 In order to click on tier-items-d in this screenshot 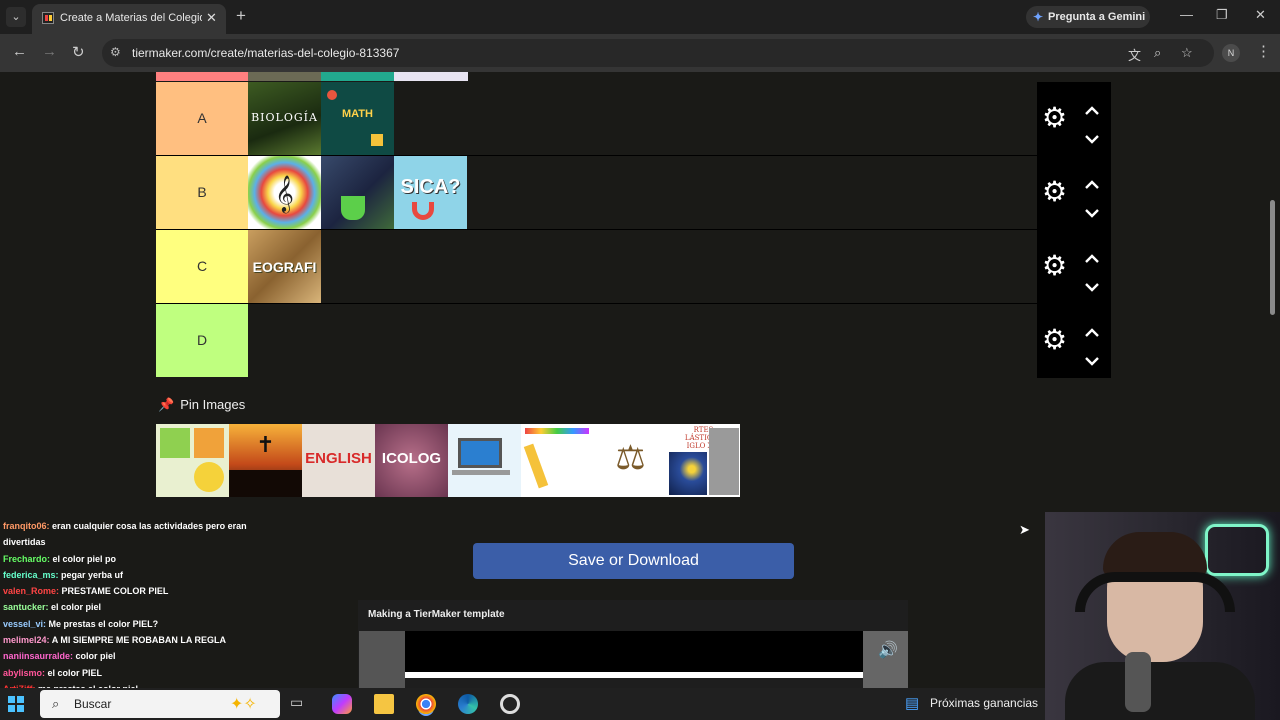, I will do `click(642, 340)`.